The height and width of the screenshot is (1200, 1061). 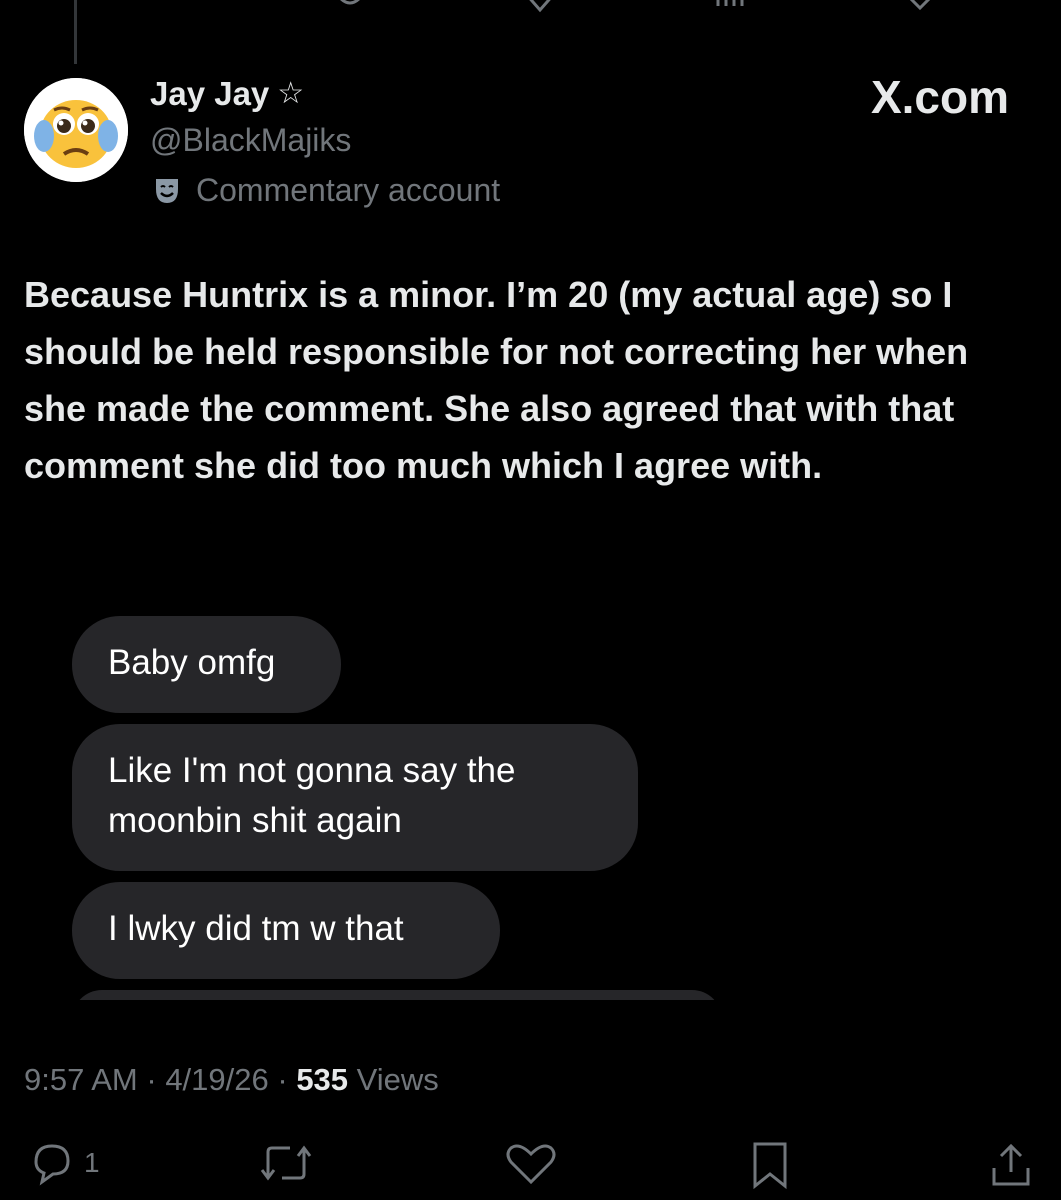 What do you see at coordinates (348, 190) in the screenshot?
I see `account-label-text: Commentary account` at bounding box center [348, 190].